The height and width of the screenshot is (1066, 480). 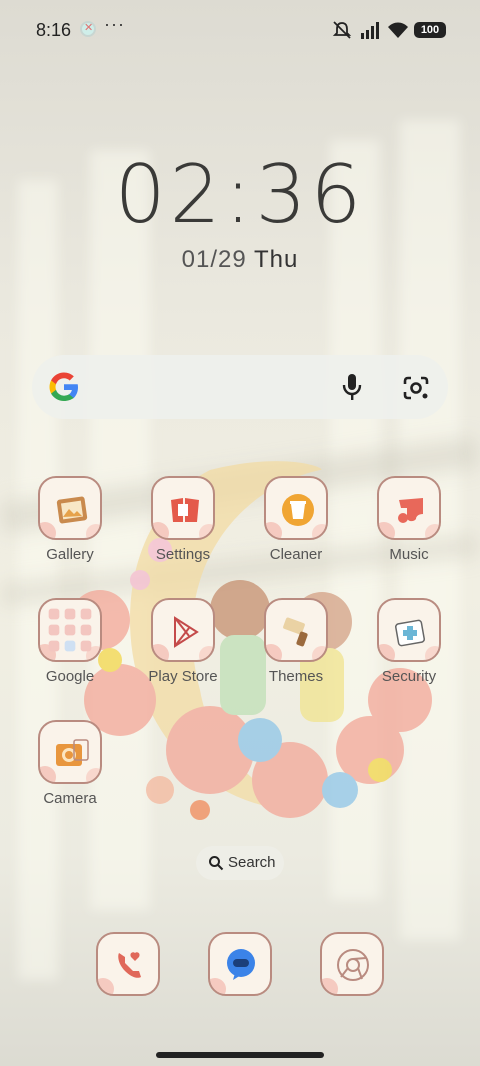 What do you see at coordinates (183, 508) in the screenshot?
I see `settings-icon` at bounding box center [183, 508].